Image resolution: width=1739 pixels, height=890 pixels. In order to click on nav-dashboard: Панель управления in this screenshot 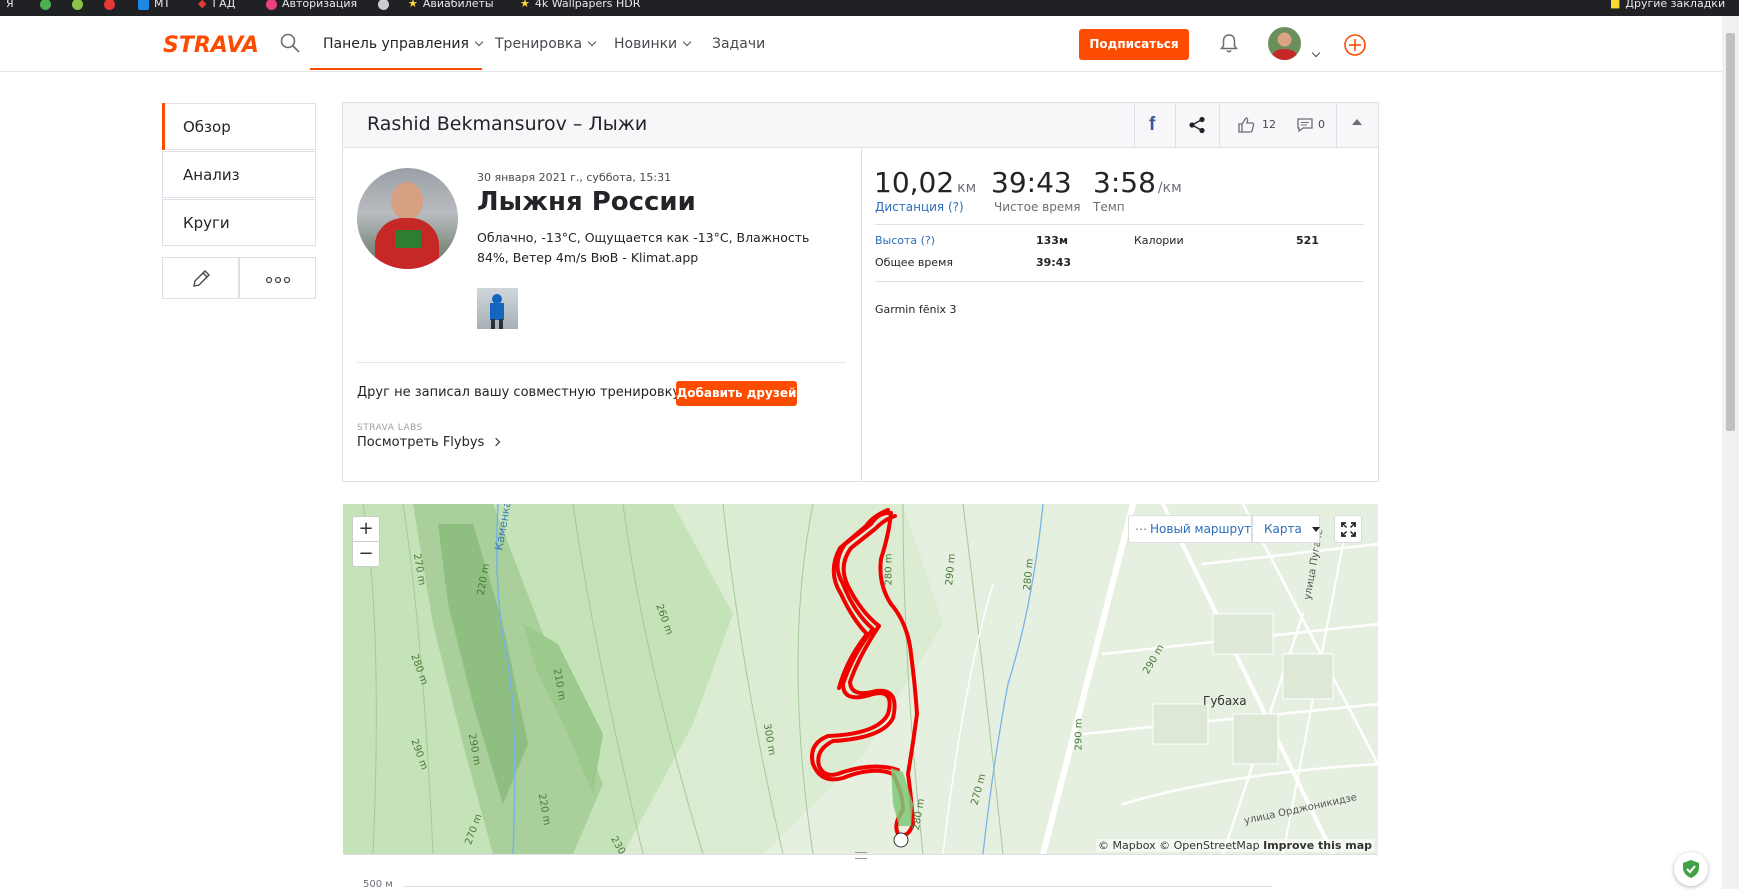, I will do `click(403, 44)`.